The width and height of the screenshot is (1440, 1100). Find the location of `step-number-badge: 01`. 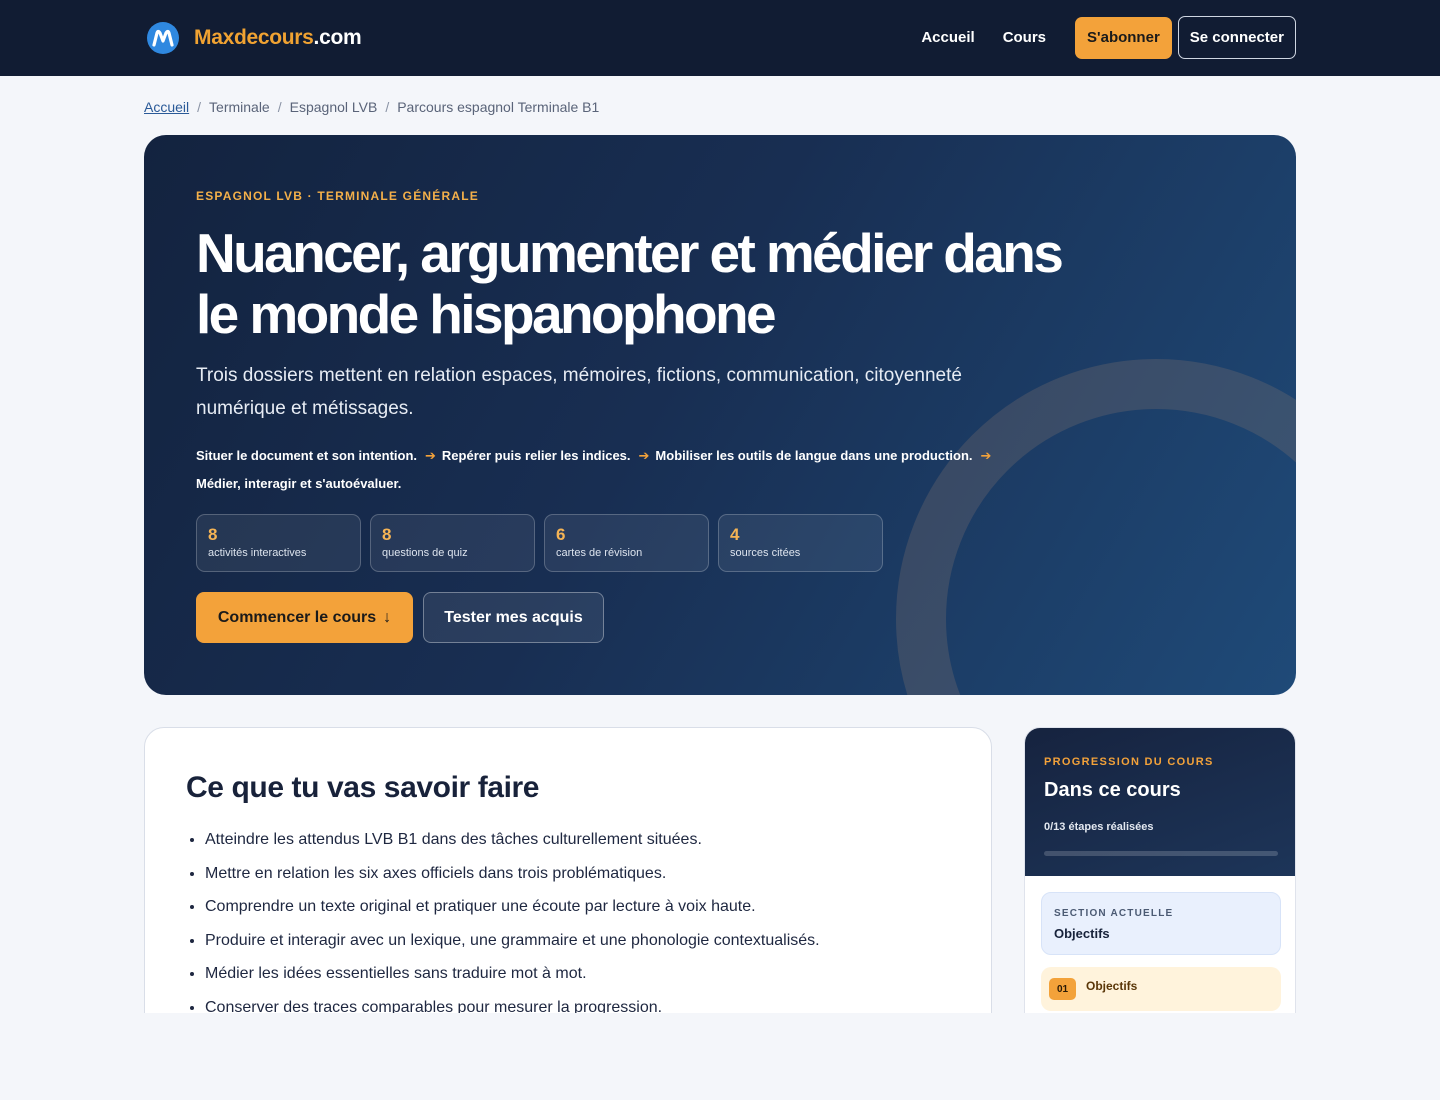

step-number-badge: 01 is located at coordinates (1062, 989).